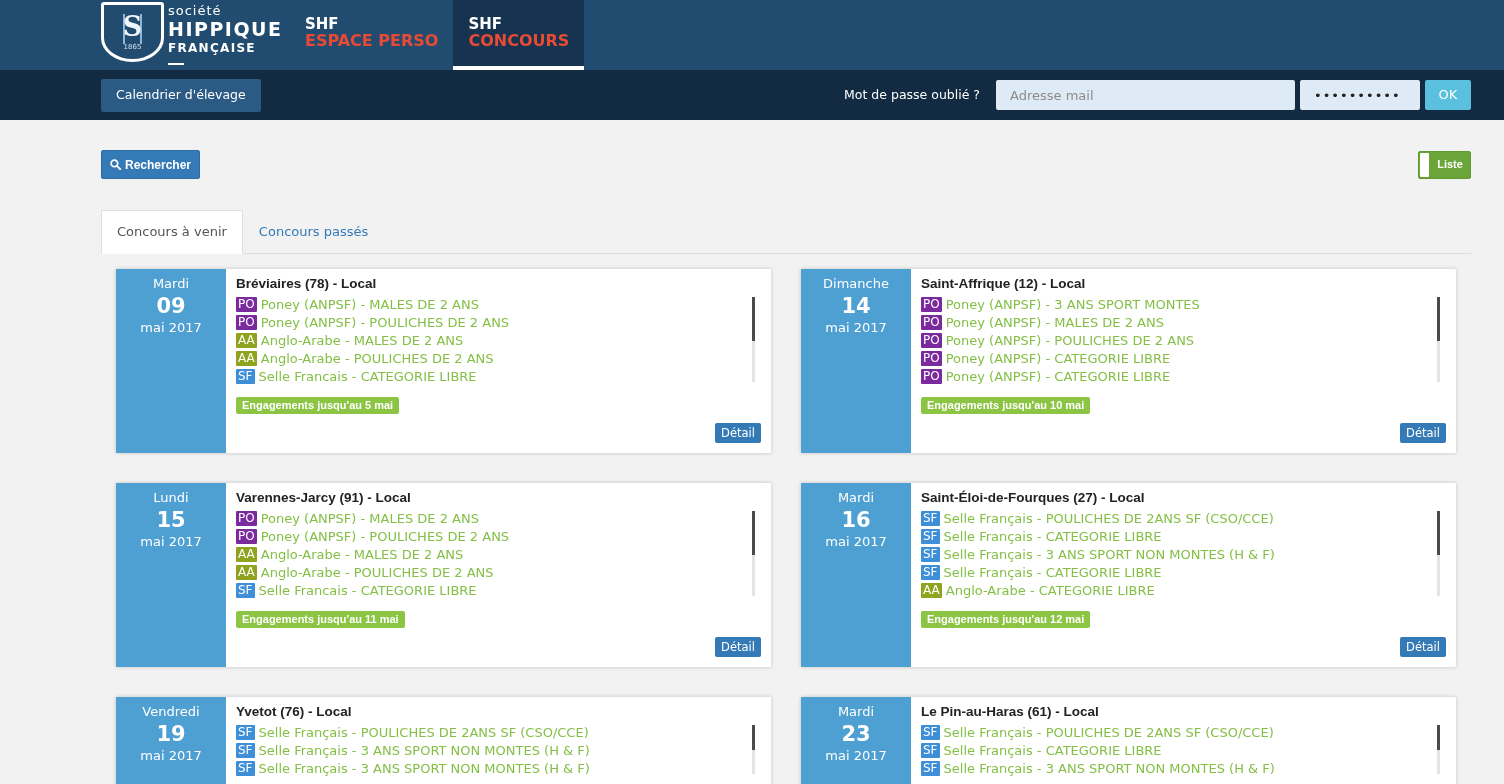 The image size is (1504, 784). I want to click on deadline-badge: Engagements jusqu'au 12 mai, so click(1006, 619).